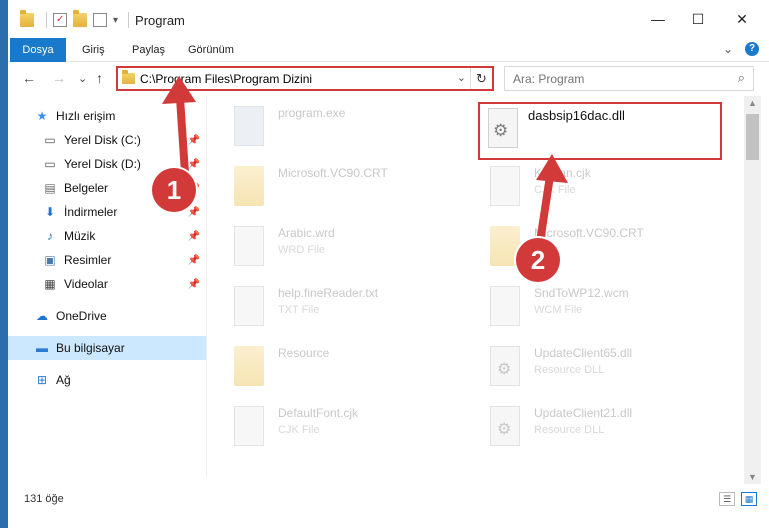 The height and width of the screenshot is (528, 769). What do you see at coordinates (328, 293) in the screenshot?
I see `file-name: help.fineReader.txt` at bounding box center [328, 293].